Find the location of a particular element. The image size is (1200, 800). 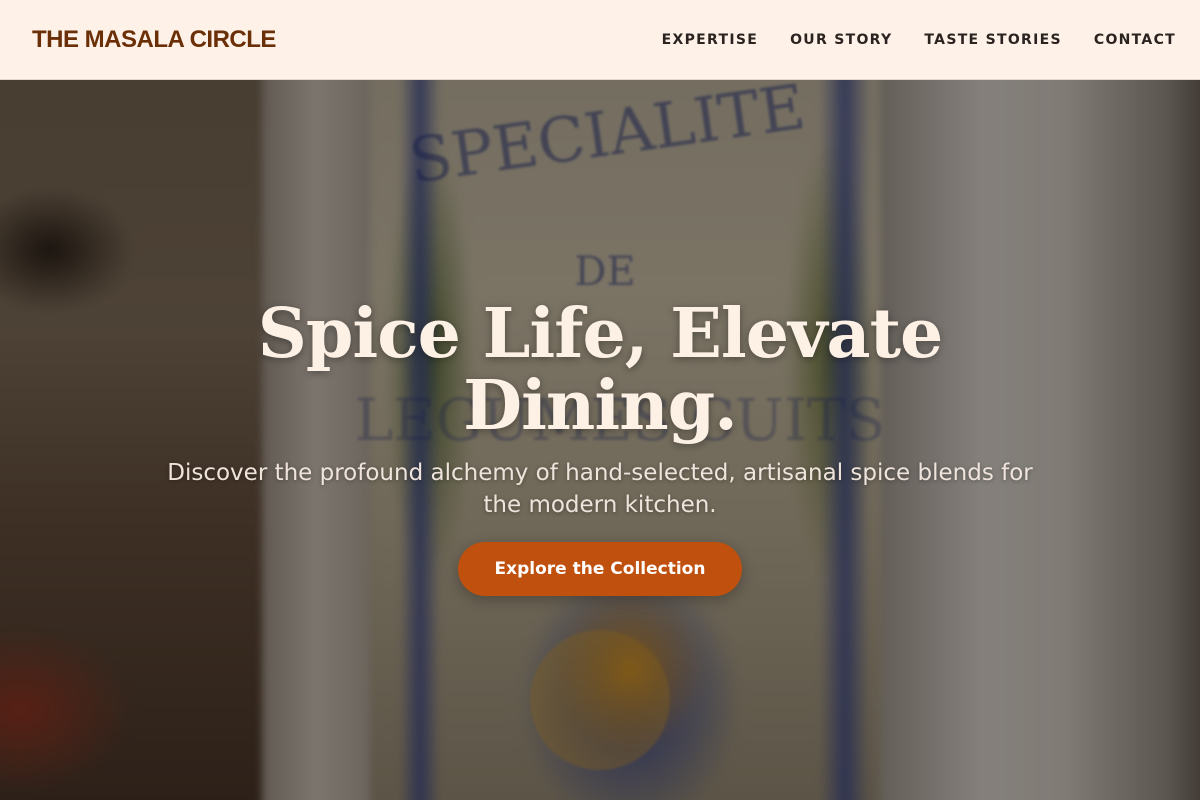

hero-title: Spice Life, Elevate Dining. is located at coordinates (600, 370).